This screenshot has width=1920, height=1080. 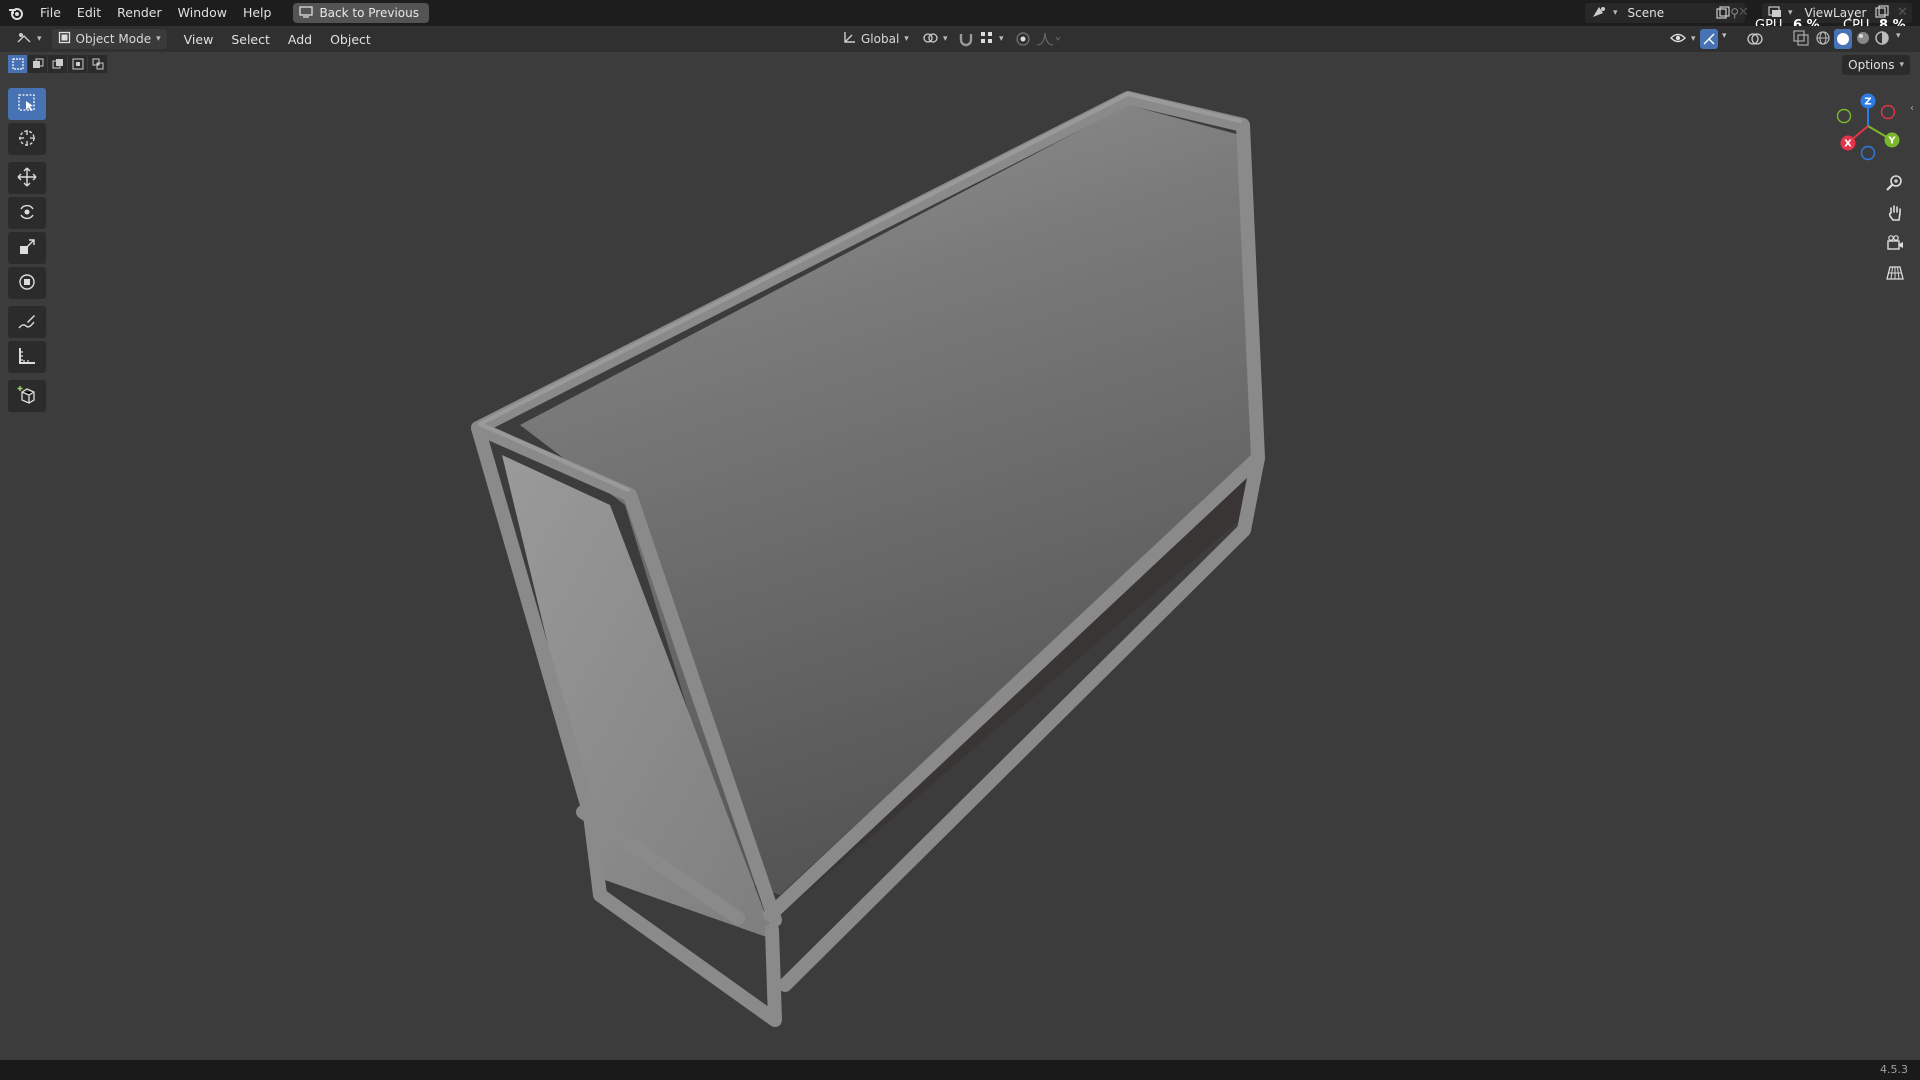 I want to click on scene-icon, so click(x=1599, y=13).